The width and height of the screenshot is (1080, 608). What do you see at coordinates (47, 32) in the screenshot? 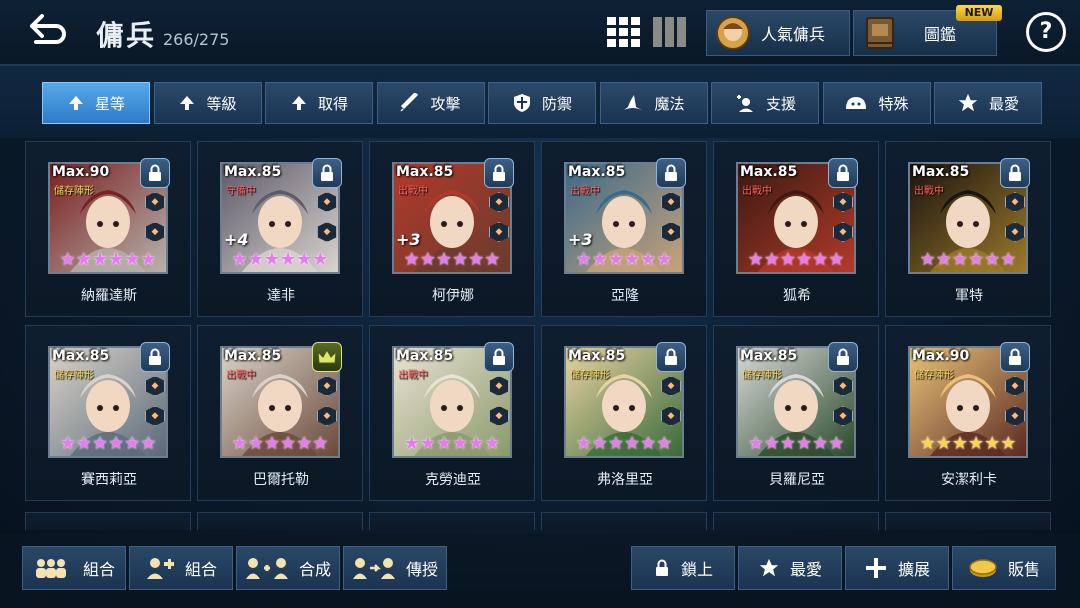
I see `back-arrow-icon` at bounding box center [47, 32].